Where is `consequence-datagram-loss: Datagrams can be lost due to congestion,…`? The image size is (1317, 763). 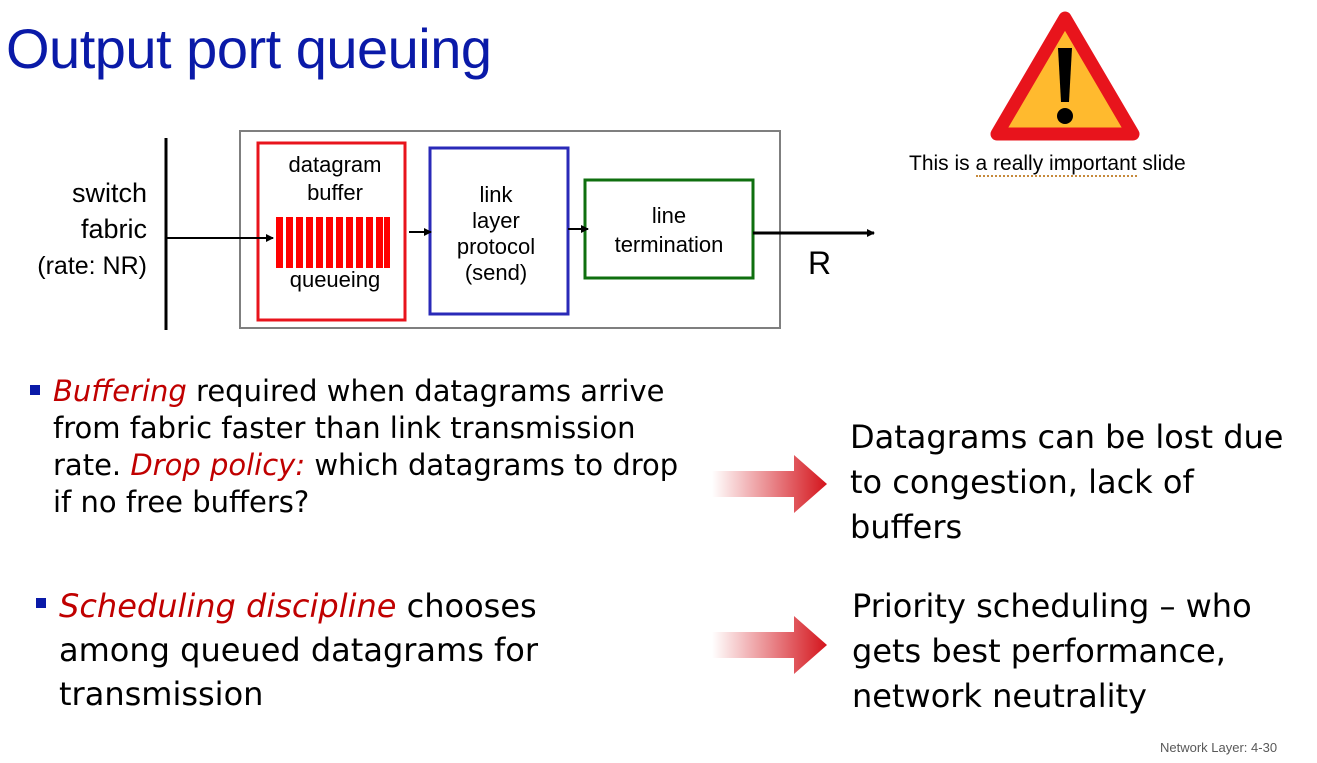 consequence-datagram-loss: Datagrams can be lost due to congestion,… is located at coordinates (1067, 482).